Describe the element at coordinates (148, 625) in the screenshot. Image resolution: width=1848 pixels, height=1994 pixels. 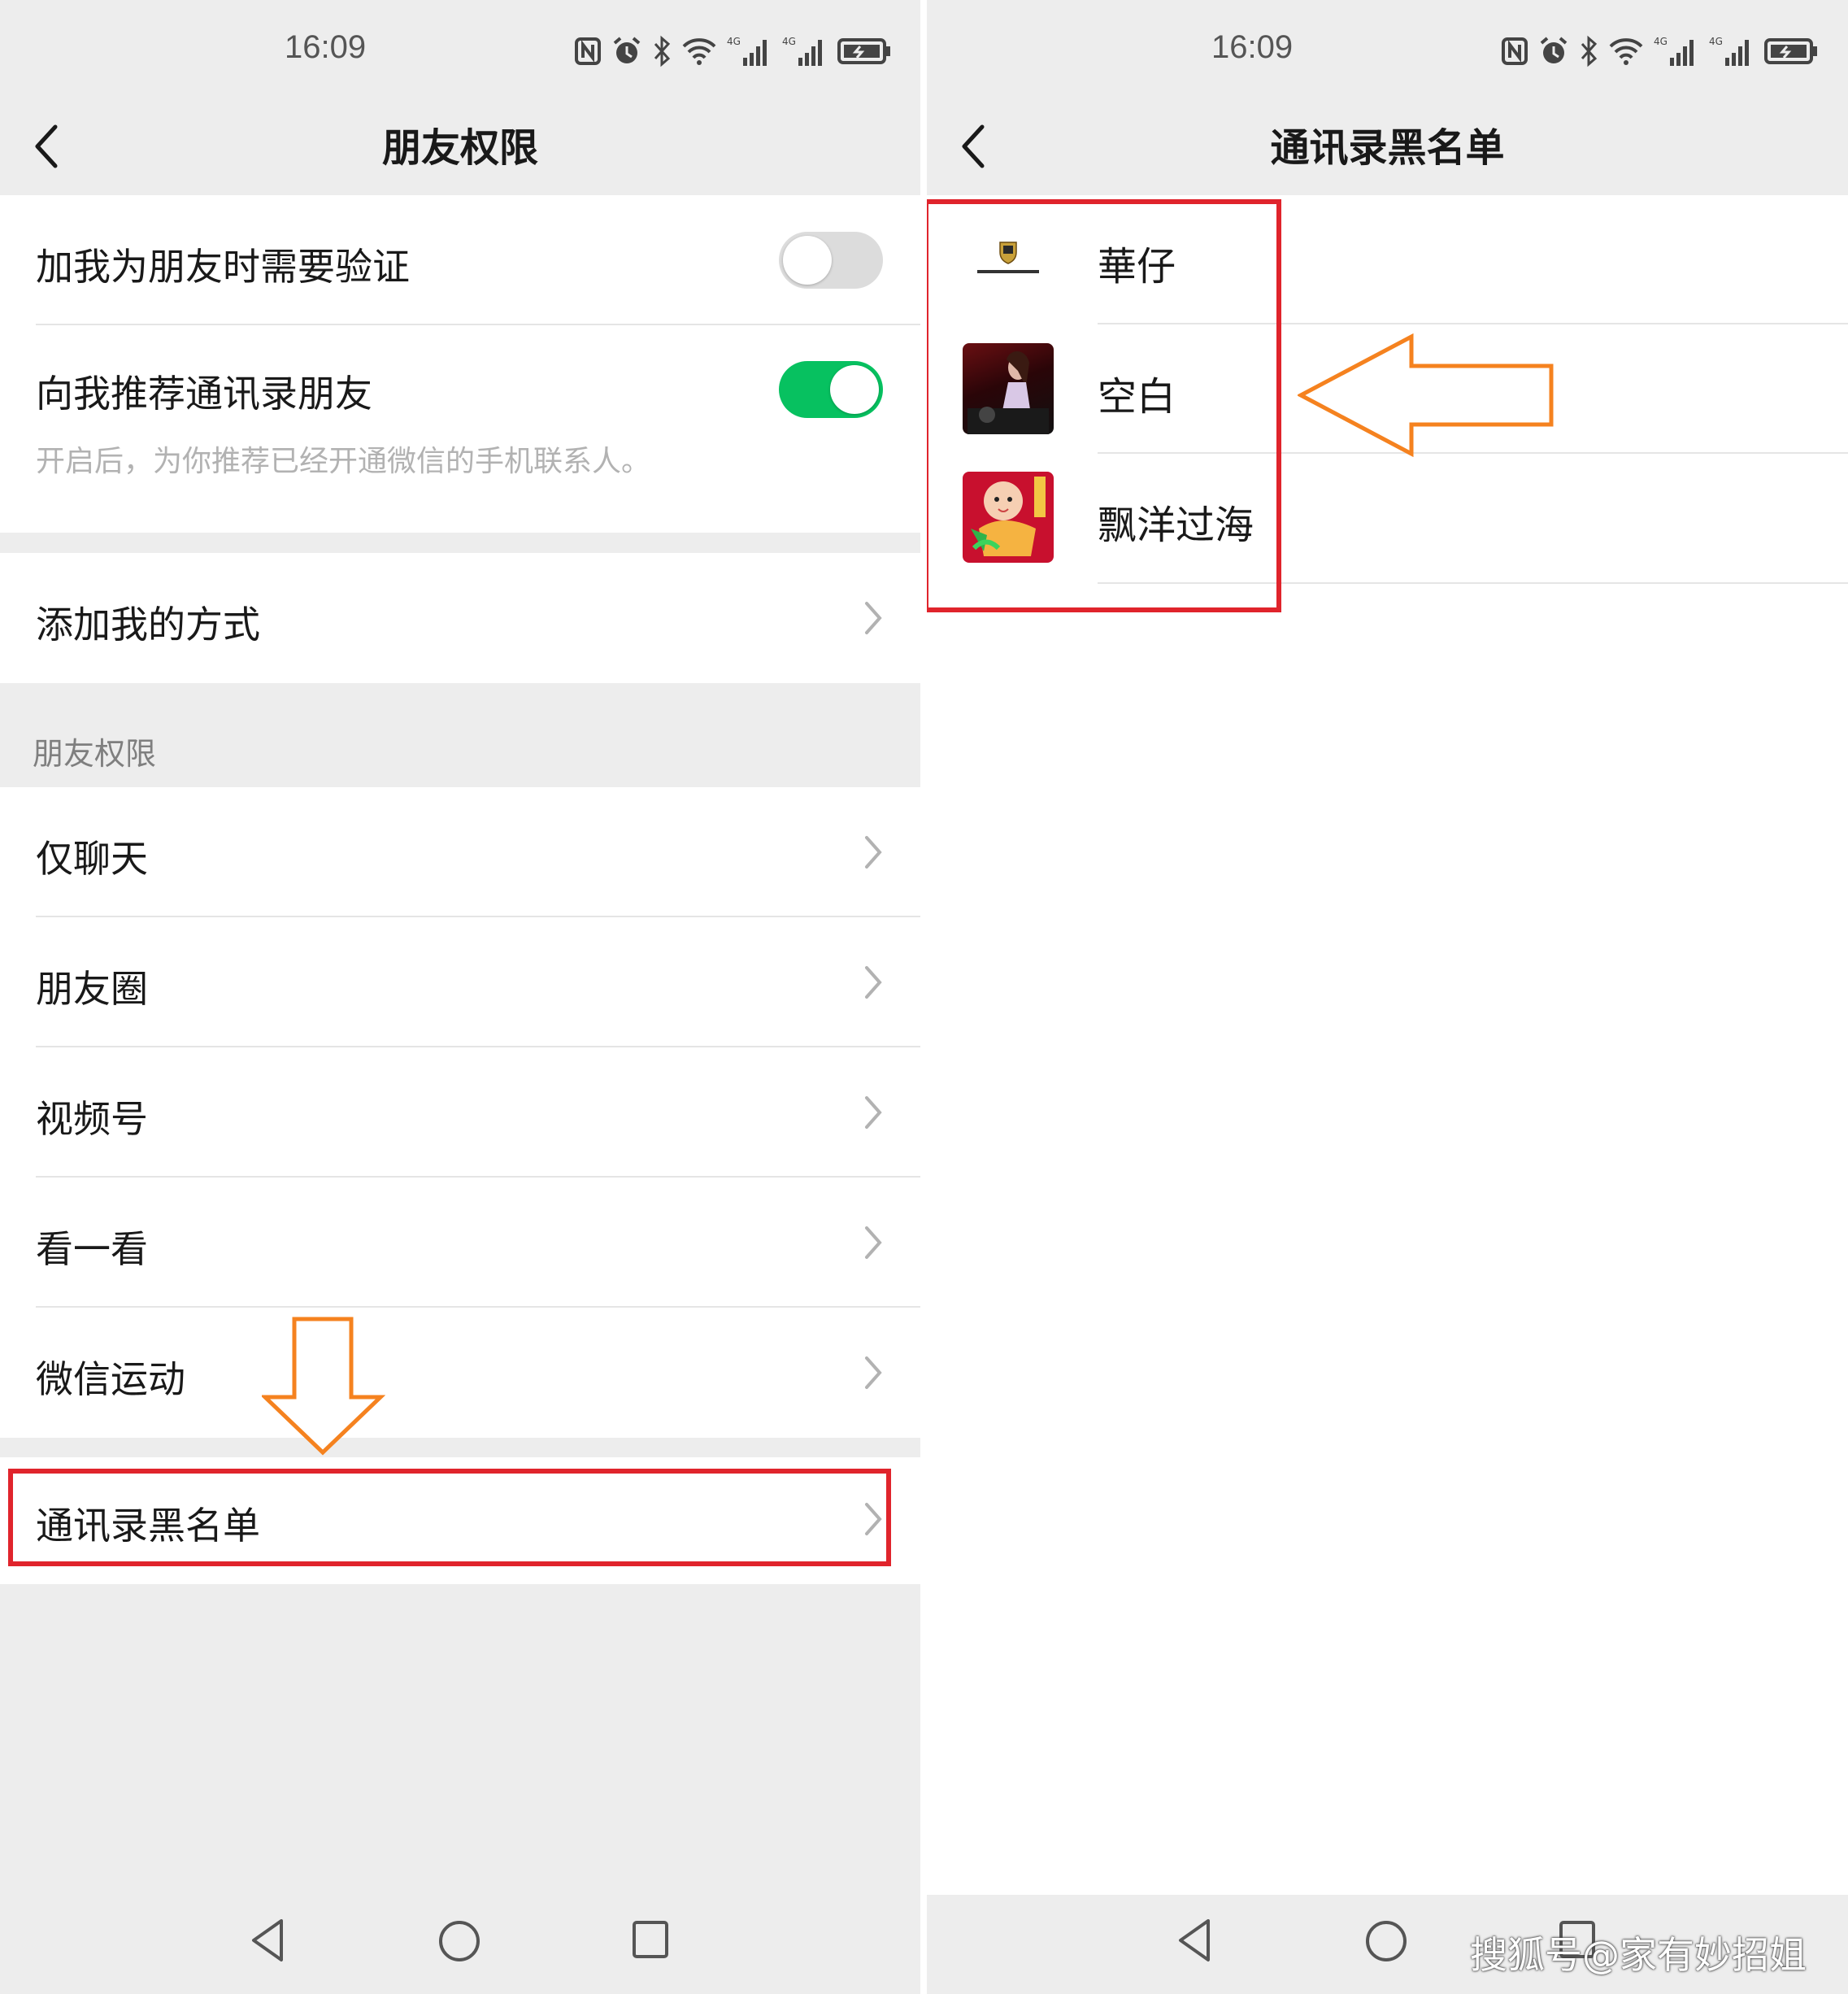
I see `add-method-label: 添加我的方式` at that location.